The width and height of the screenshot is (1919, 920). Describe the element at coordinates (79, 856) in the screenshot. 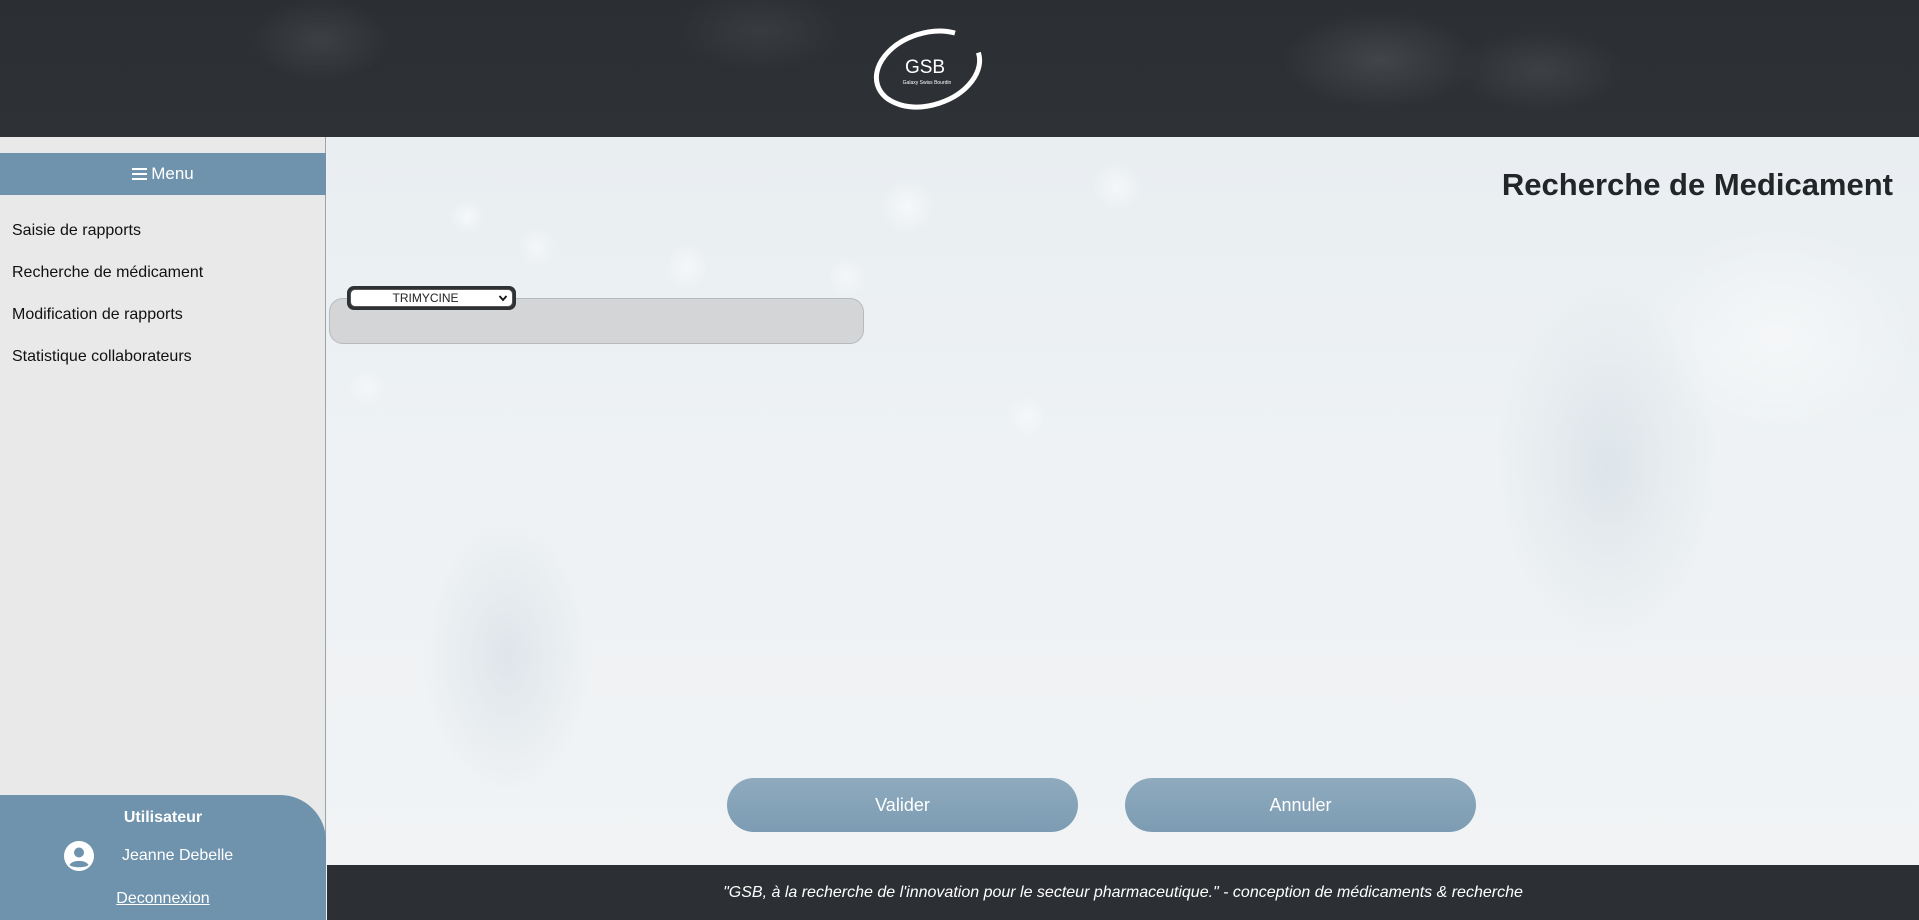

I see `user-avatar-icon` at that location.